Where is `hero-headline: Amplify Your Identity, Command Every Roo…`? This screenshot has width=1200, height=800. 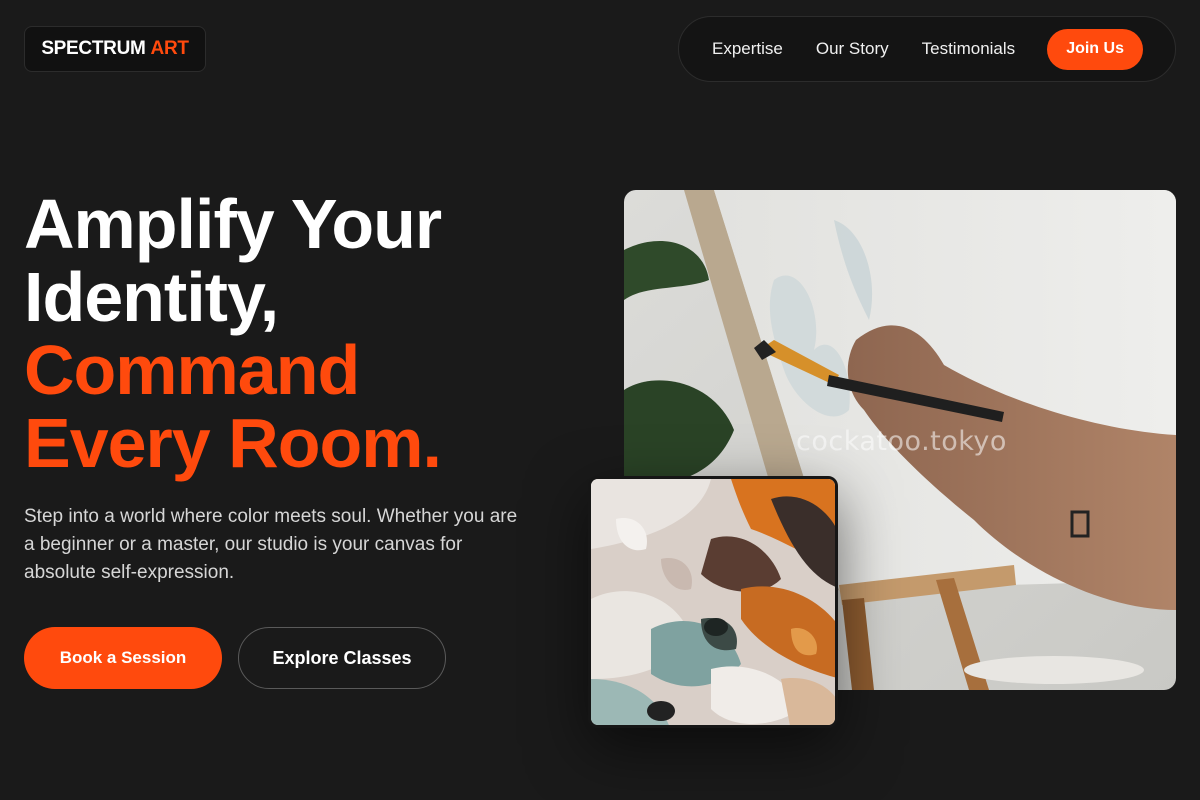
hero-headline: Amplify Your Identity, Command Every Roo… is located at coordinates (233, 333).